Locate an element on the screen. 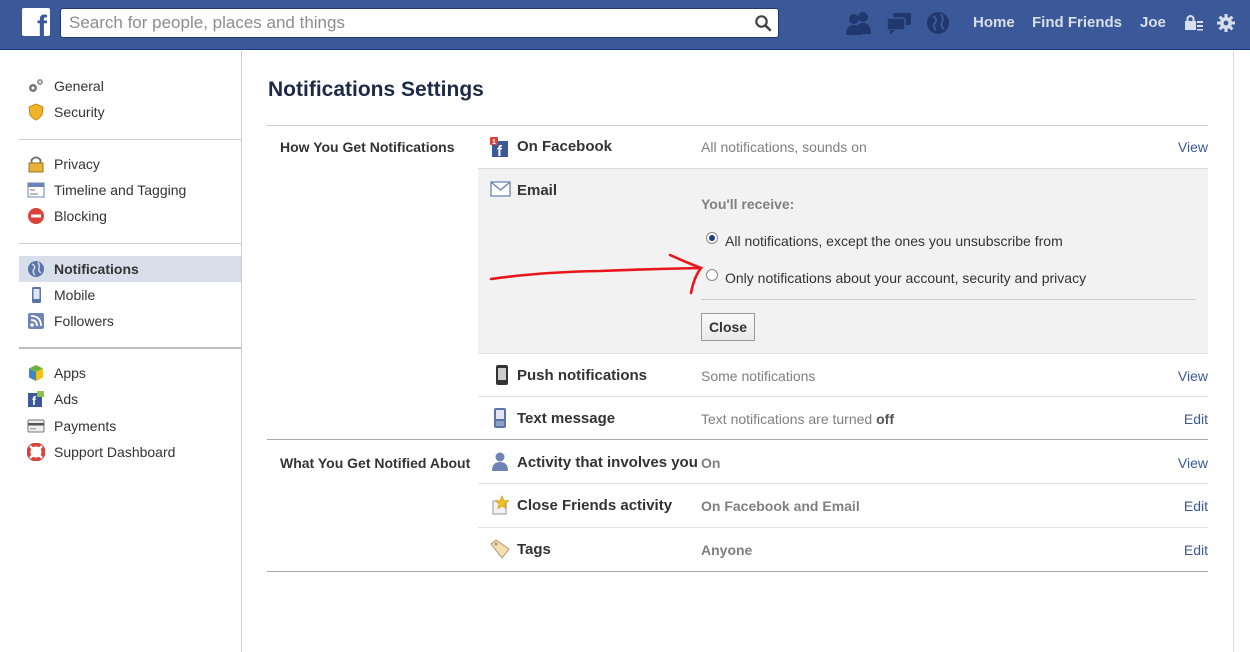  sidebar-item-support-dashboard: Support Dashboard is located at coordinates (130, 452).